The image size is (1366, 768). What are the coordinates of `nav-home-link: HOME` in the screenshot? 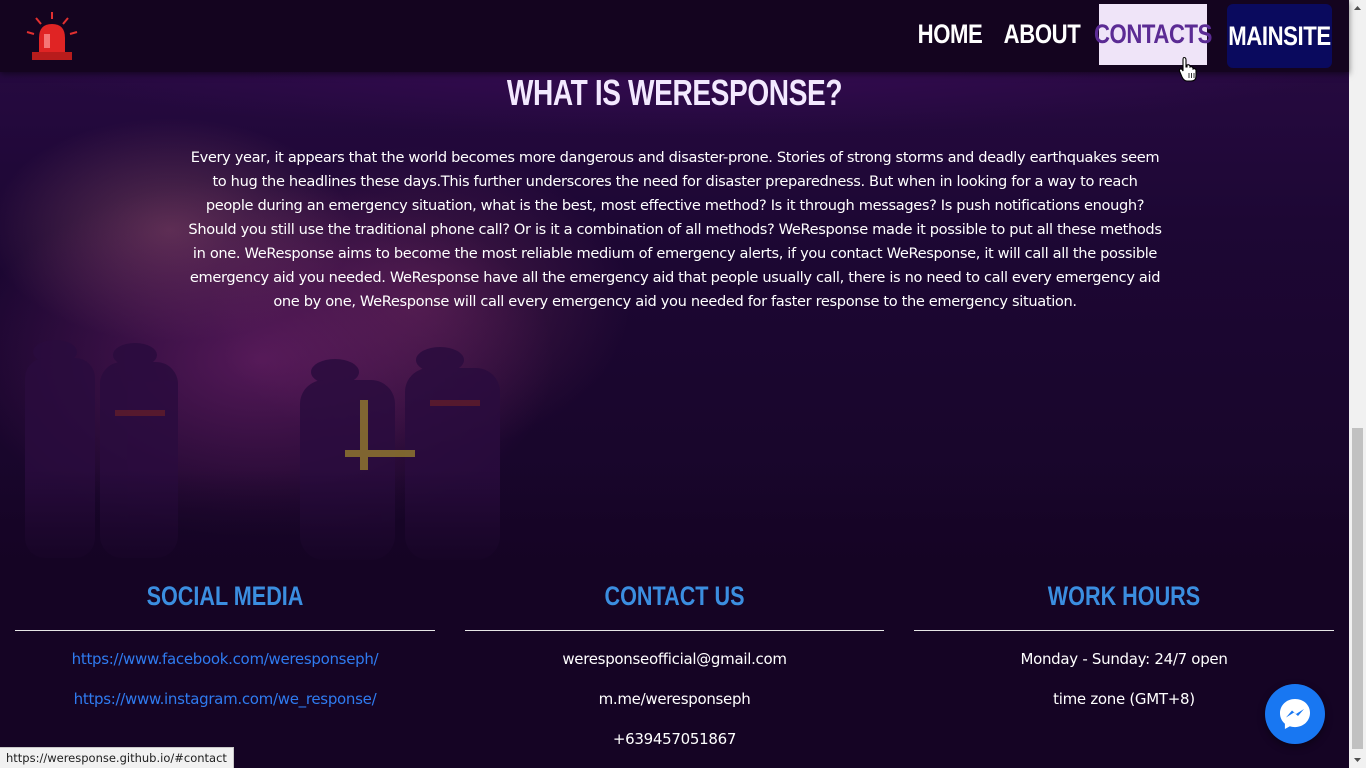 It's located at (950, 34).